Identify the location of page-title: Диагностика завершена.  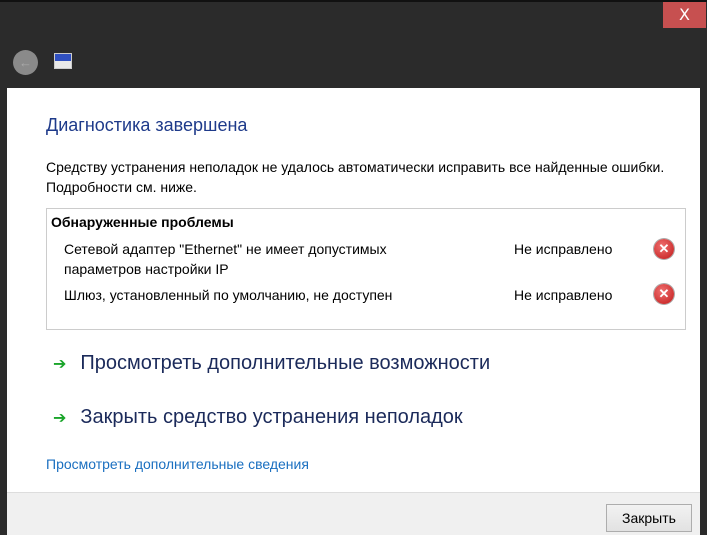
(147, 125).